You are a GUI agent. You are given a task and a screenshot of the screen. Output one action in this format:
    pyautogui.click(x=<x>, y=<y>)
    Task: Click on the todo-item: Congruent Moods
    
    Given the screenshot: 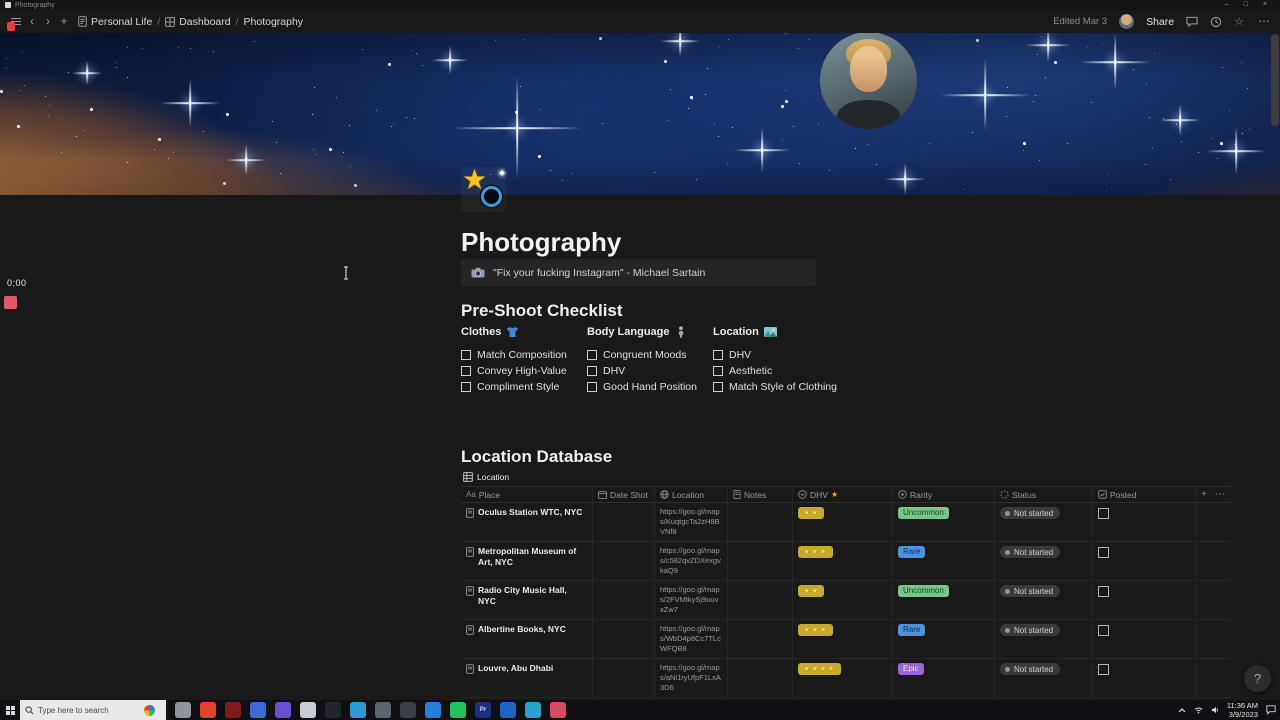 What is the action you would take?
    pyautogui.click(x=650, y=355)
    